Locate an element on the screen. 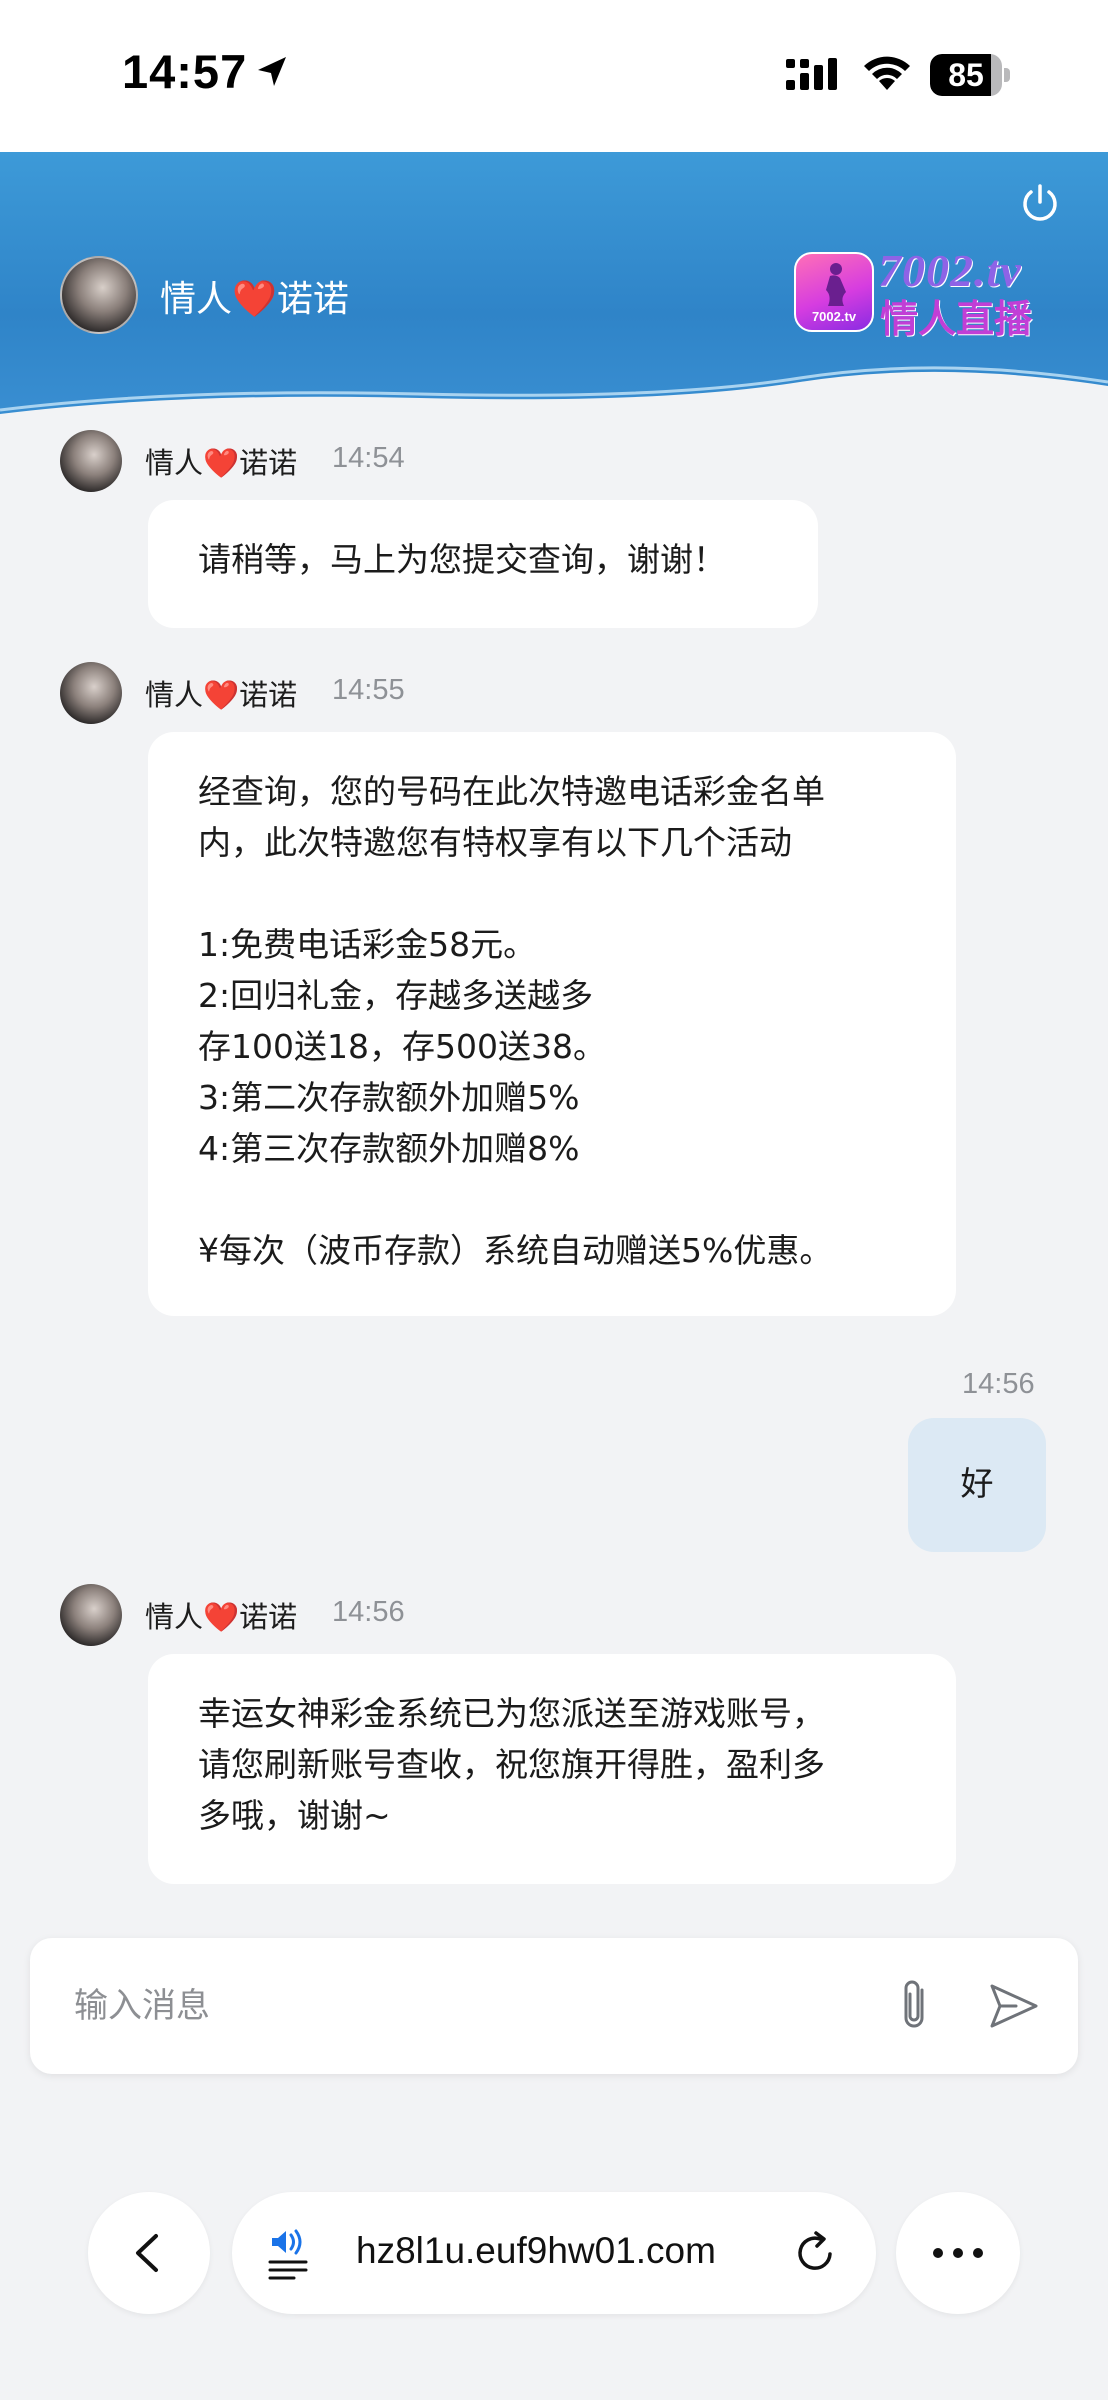 This screenshot has width=1108, height=2400. brand-logo: 7002.tv is located at coordinates (834, 292).